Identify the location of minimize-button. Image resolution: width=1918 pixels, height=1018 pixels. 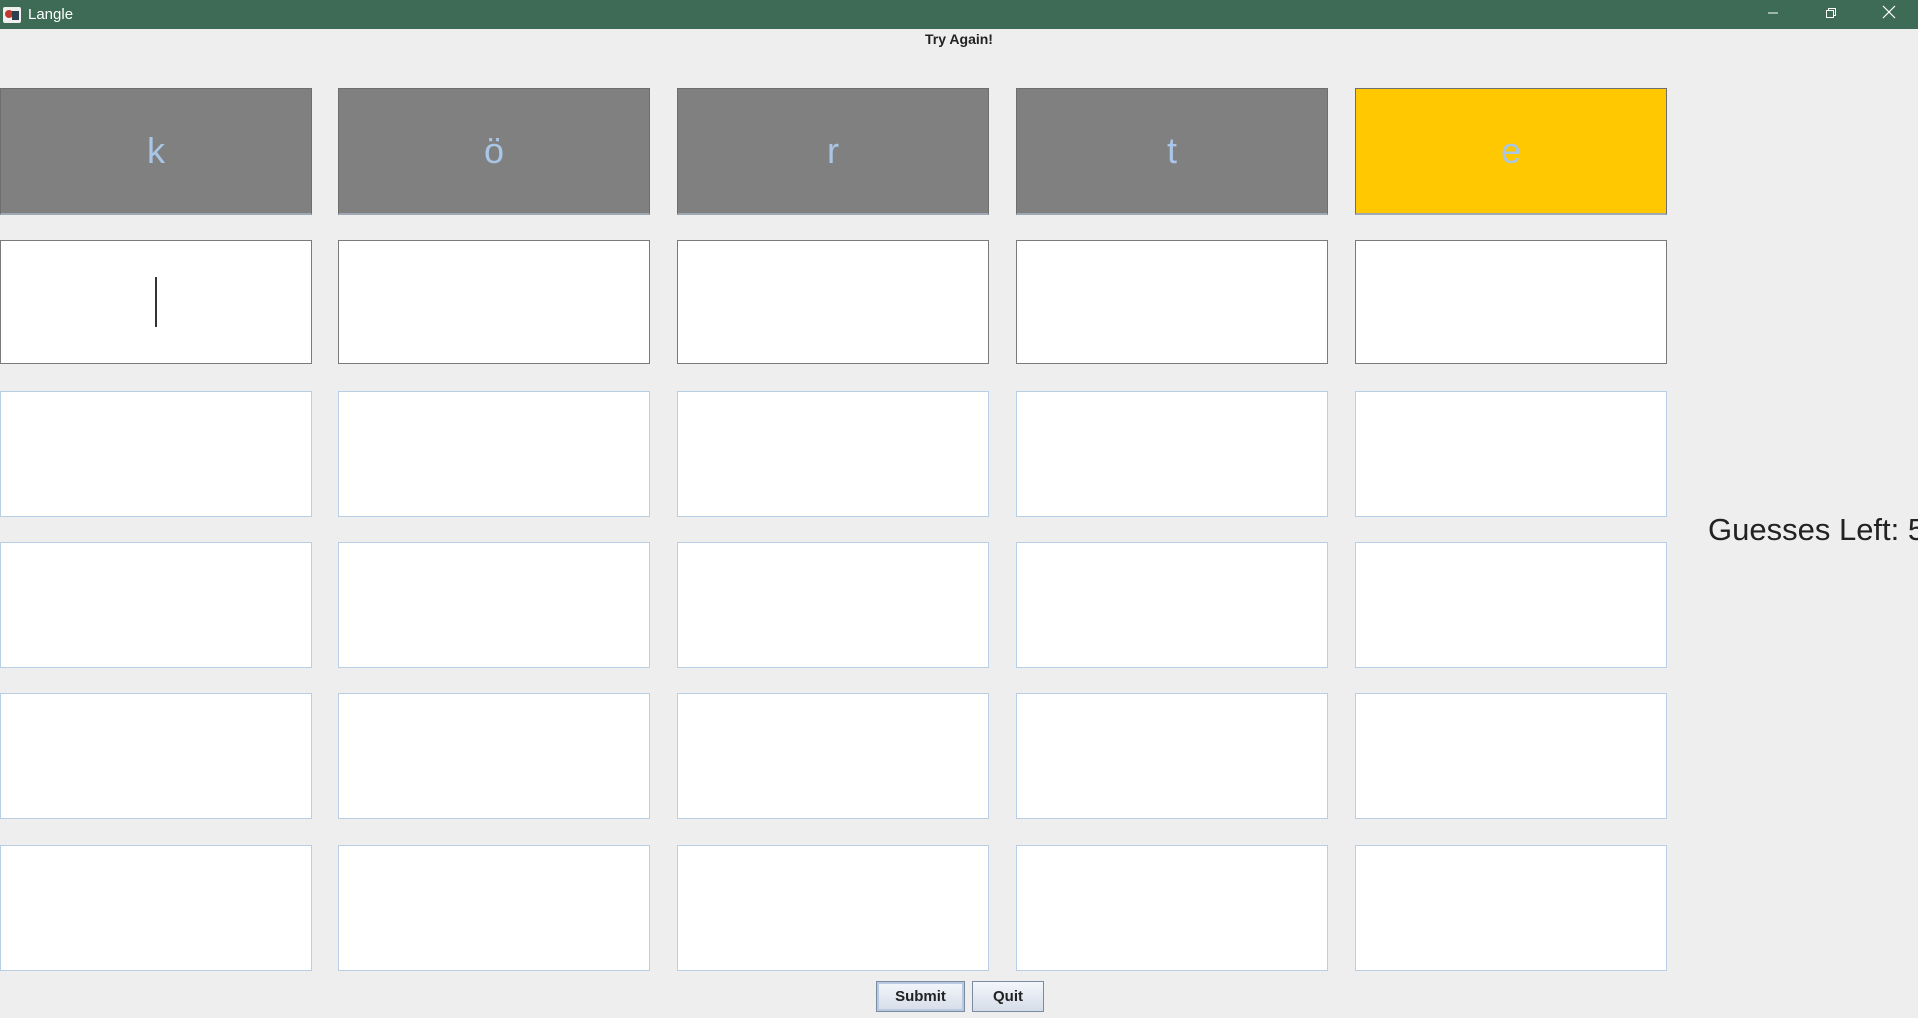
(1773, 14).